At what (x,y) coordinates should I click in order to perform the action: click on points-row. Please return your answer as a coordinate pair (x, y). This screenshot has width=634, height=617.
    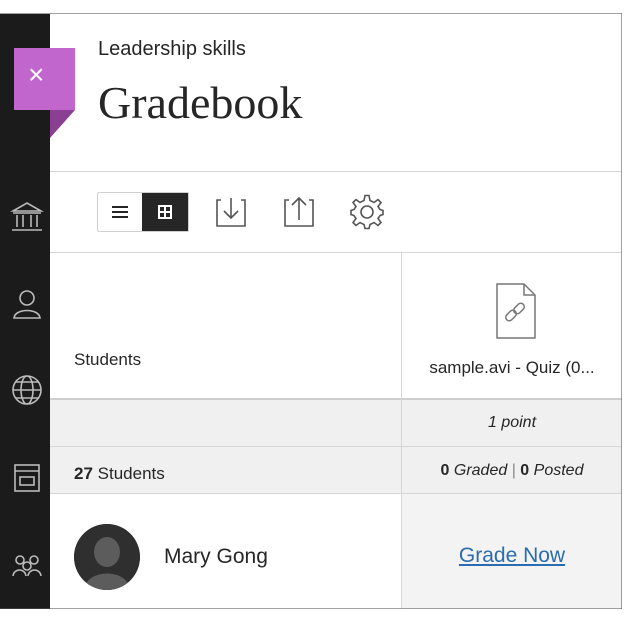
    Looking at the image, I should click on (225, 423).